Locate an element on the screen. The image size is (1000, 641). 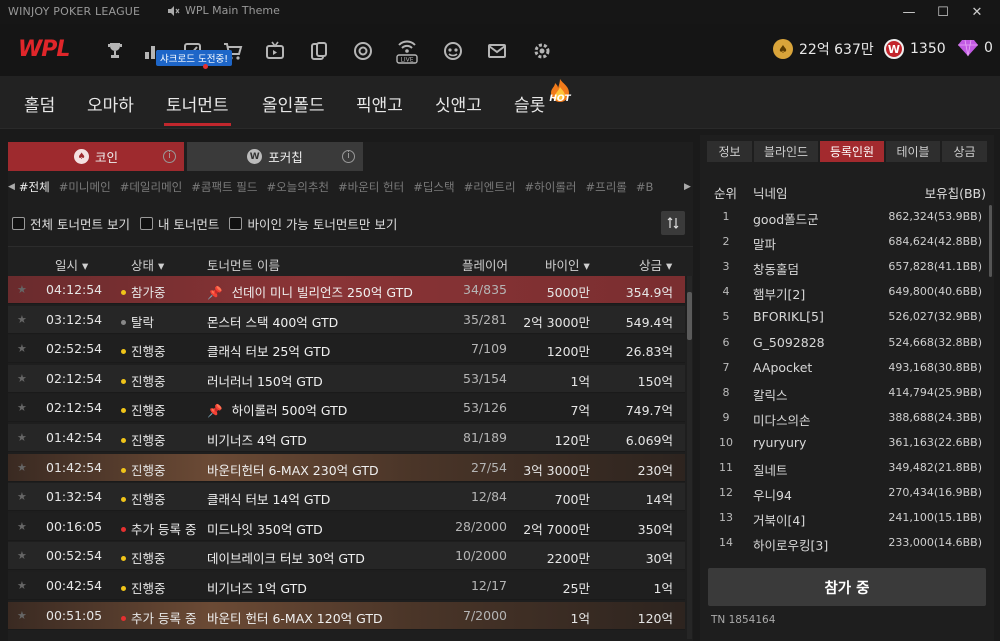
tab-slot: 슬롯 is located at coordinates (529, 103).